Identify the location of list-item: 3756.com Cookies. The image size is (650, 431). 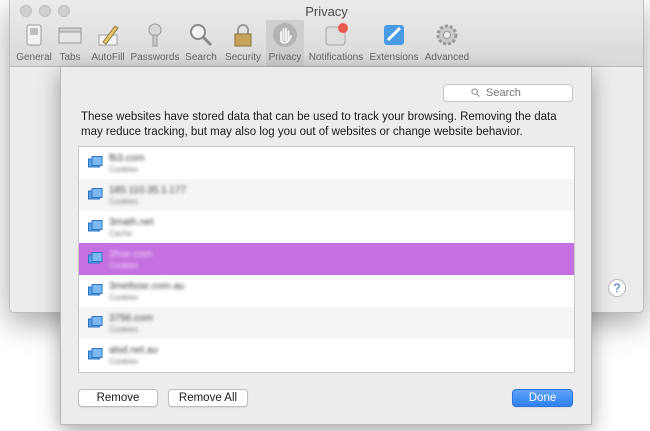
(326, 323).